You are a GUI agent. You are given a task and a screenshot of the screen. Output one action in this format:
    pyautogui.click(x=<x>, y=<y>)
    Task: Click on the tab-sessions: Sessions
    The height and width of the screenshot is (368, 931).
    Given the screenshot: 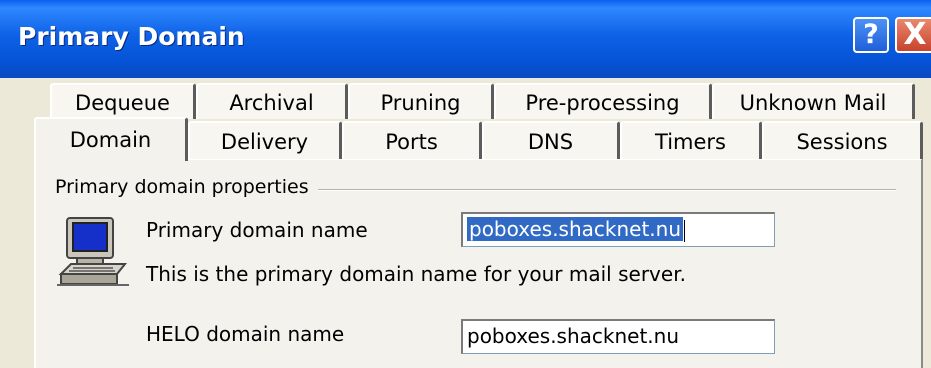 What is the action you would take?
    pyautogui.click(x=842, y=140)
    